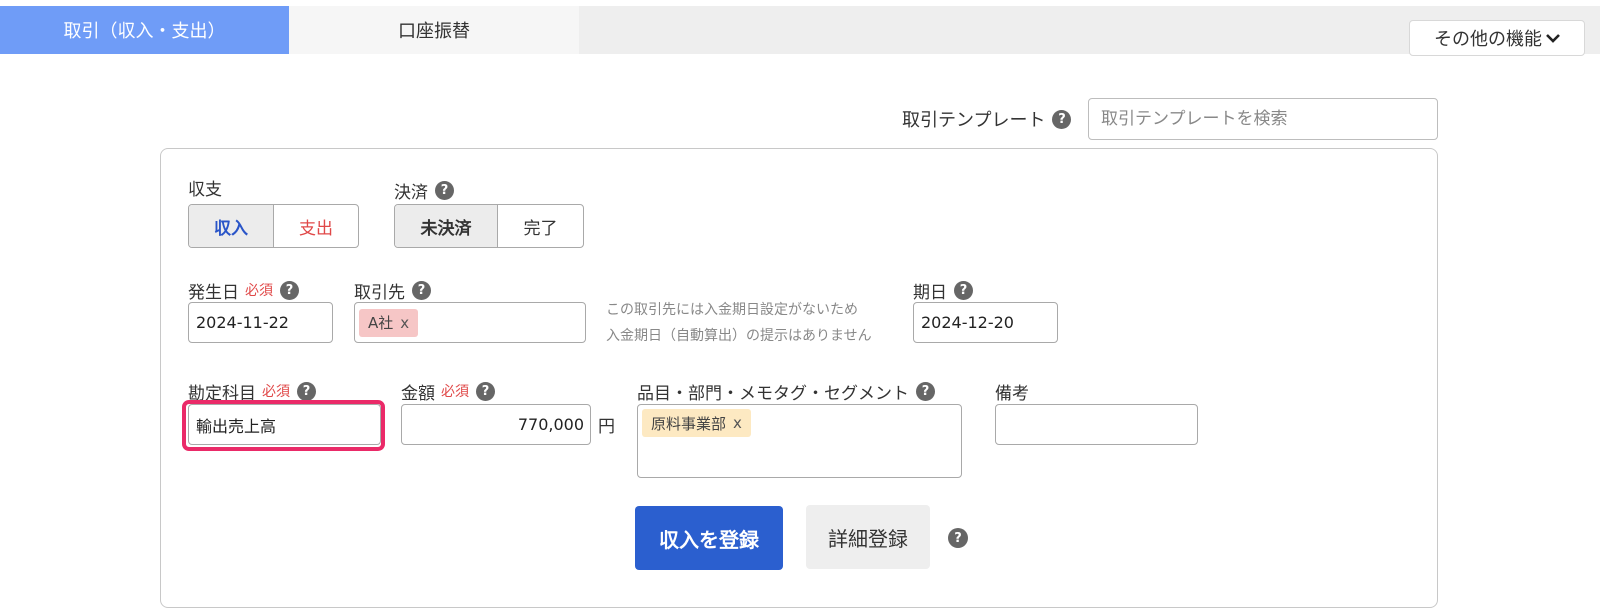 Image resolution: width=1600 pixels, height=608 pixels. What do you see at coordinates (1553, 38) in the screenshot?
I see `chevron-down-icon` at bounding box center [1553, 38].